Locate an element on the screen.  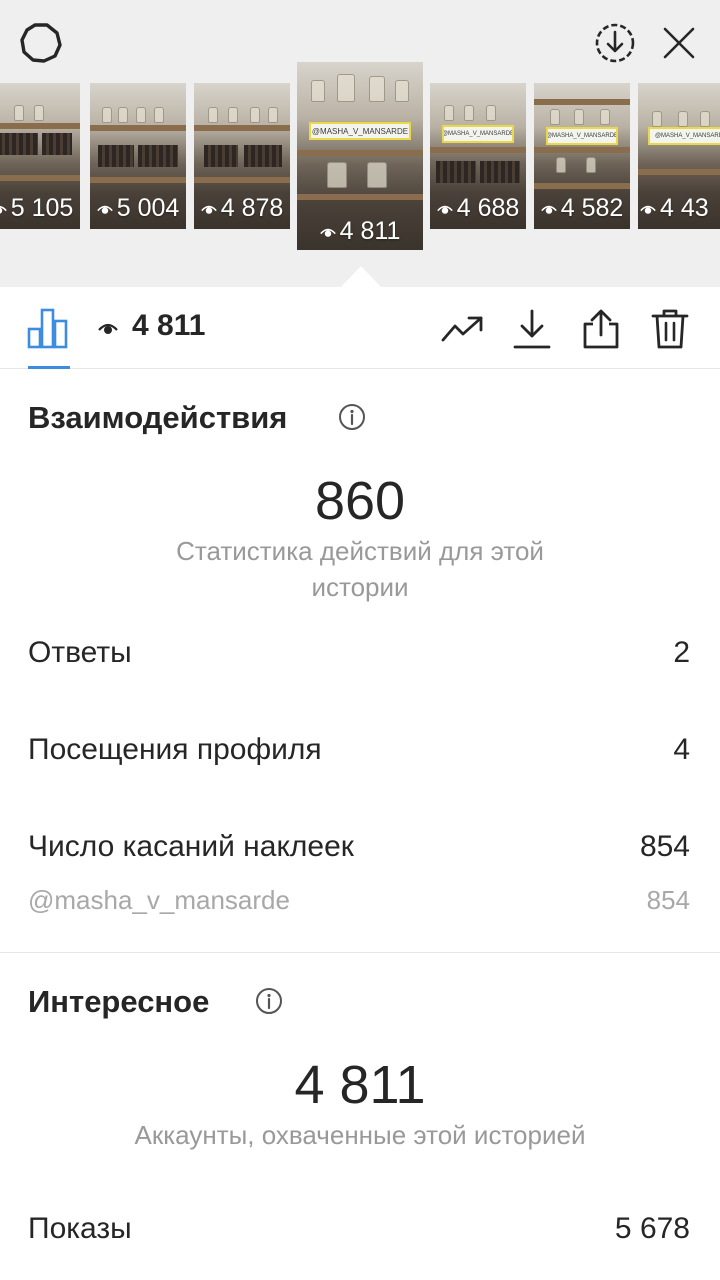
thumbnail-views: 4 582 is located at coordinates (582, 208).